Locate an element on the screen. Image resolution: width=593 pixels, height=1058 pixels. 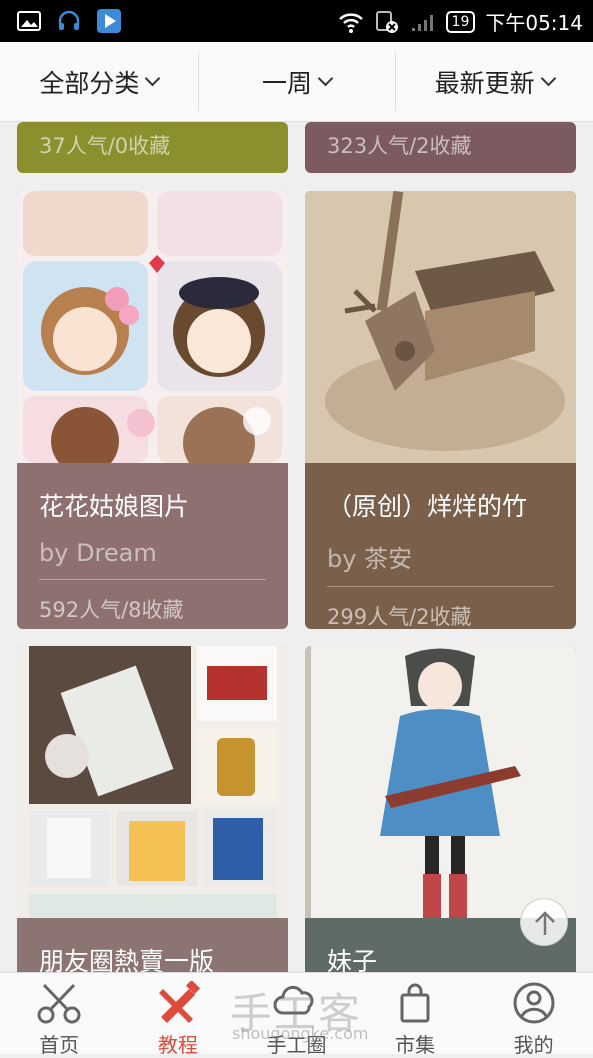
card-title: 妹子 is located at coordinates (352, 959).